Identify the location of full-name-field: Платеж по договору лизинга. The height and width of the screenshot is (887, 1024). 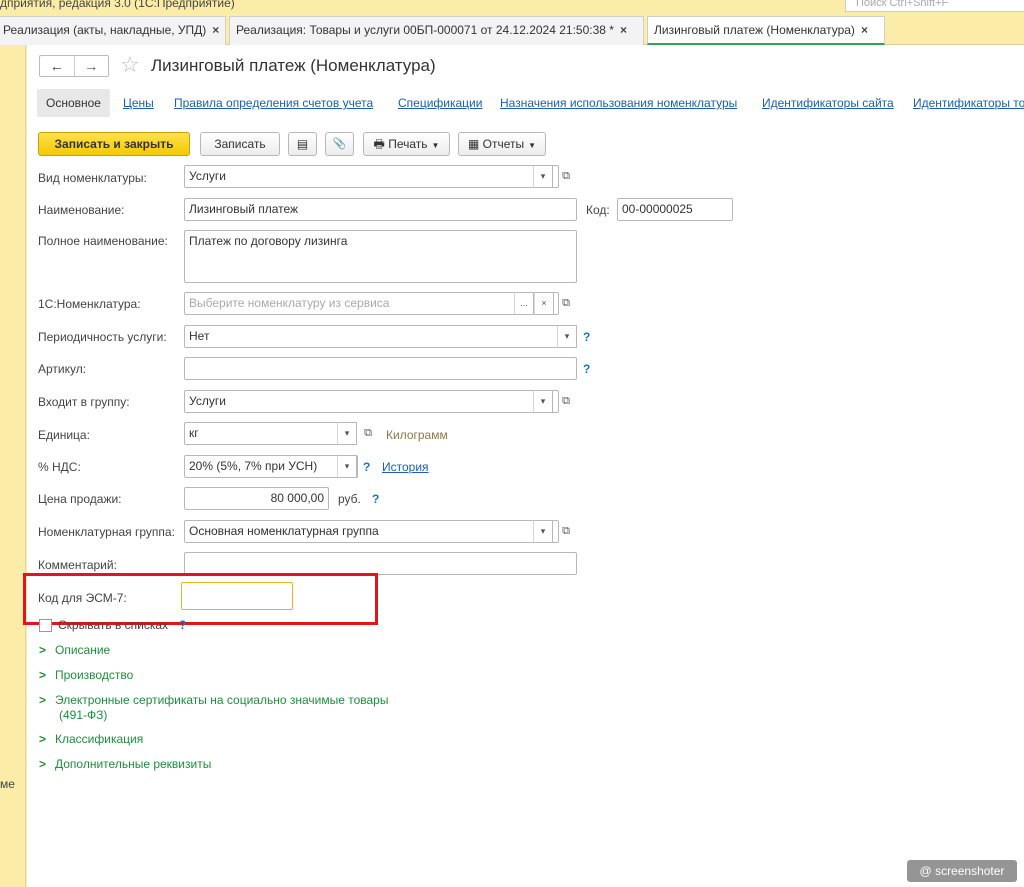
(380, 256).